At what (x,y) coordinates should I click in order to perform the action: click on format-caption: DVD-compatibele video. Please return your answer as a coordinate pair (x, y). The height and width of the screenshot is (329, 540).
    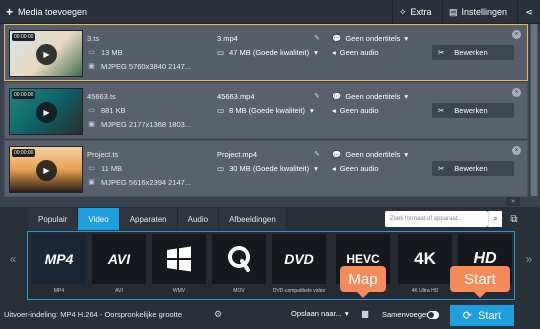
    Looking at the image, I should click on (299, 290).